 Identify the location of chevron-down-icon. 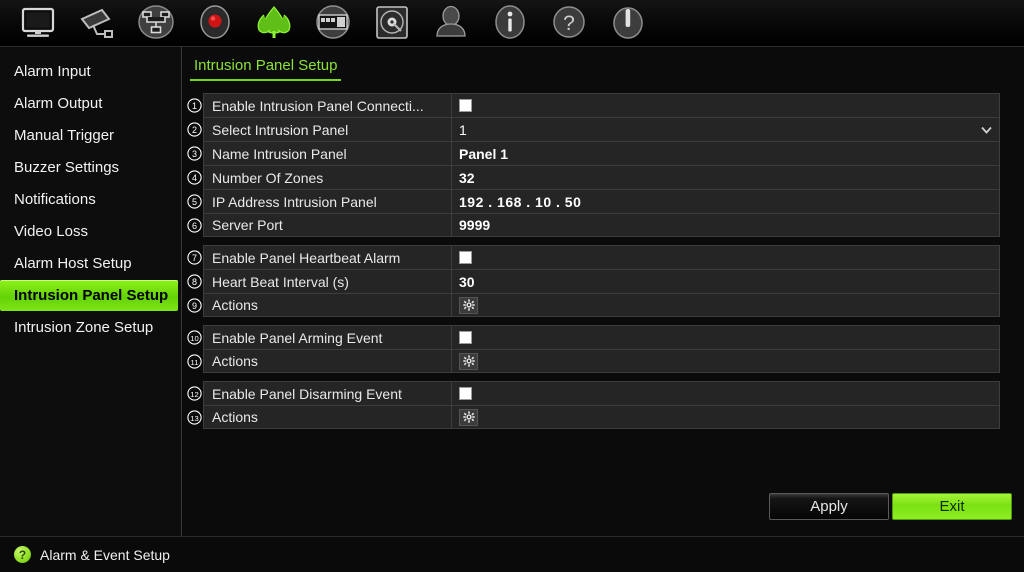
(986, 130).